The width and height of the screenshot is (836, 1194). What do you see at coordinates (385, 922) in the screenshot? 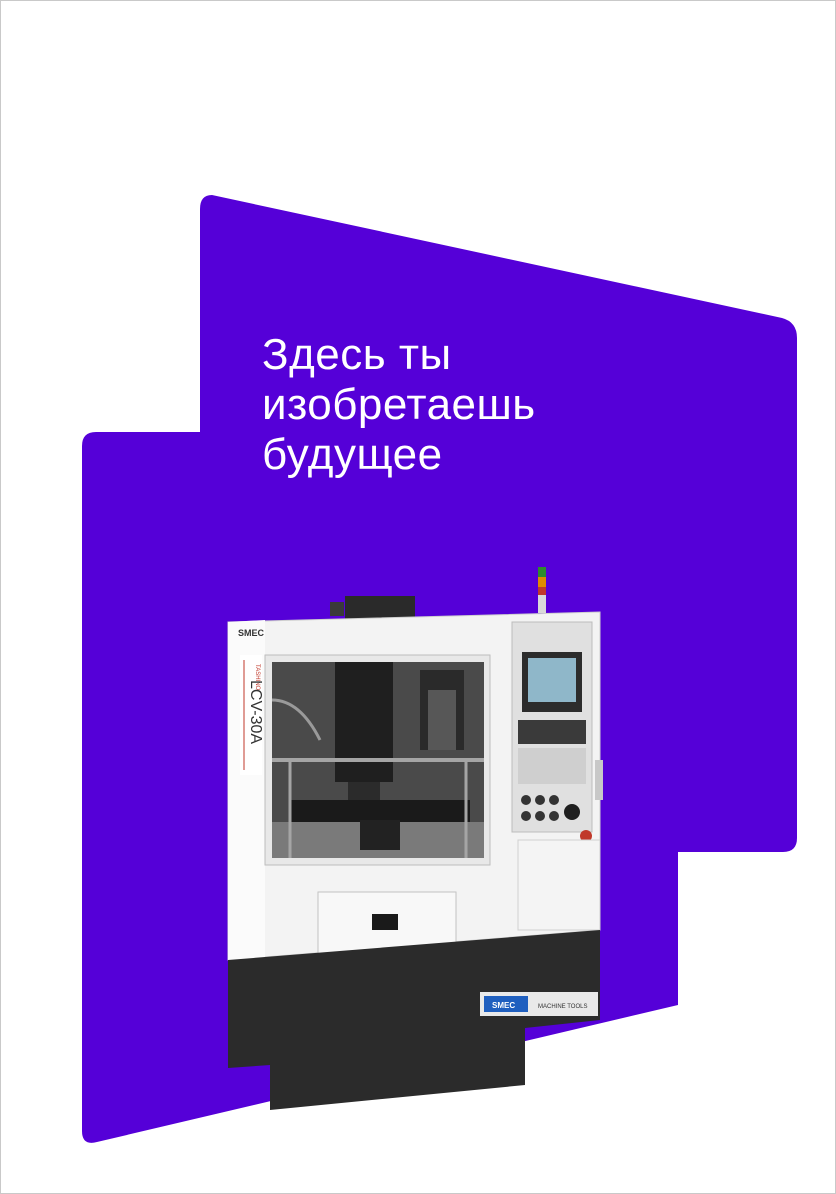
I see `door-handle` at bounding box center [385, 922].